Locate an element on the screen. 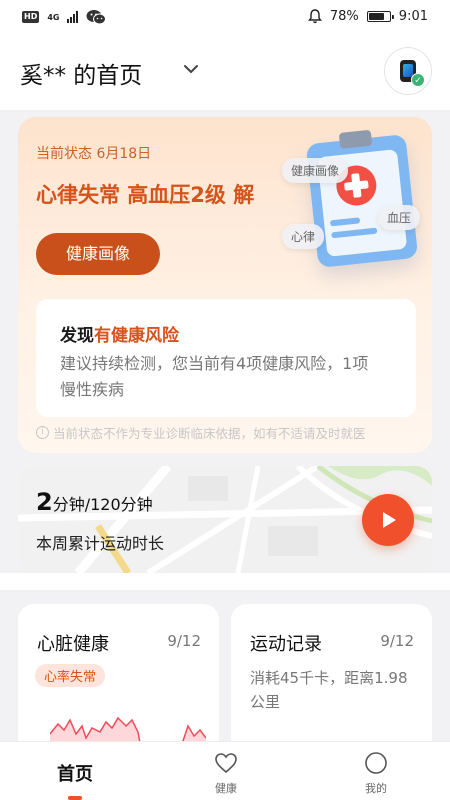  exercise-minutes-goal: 分钟/120分钟 is located at coordinates (102, 504).